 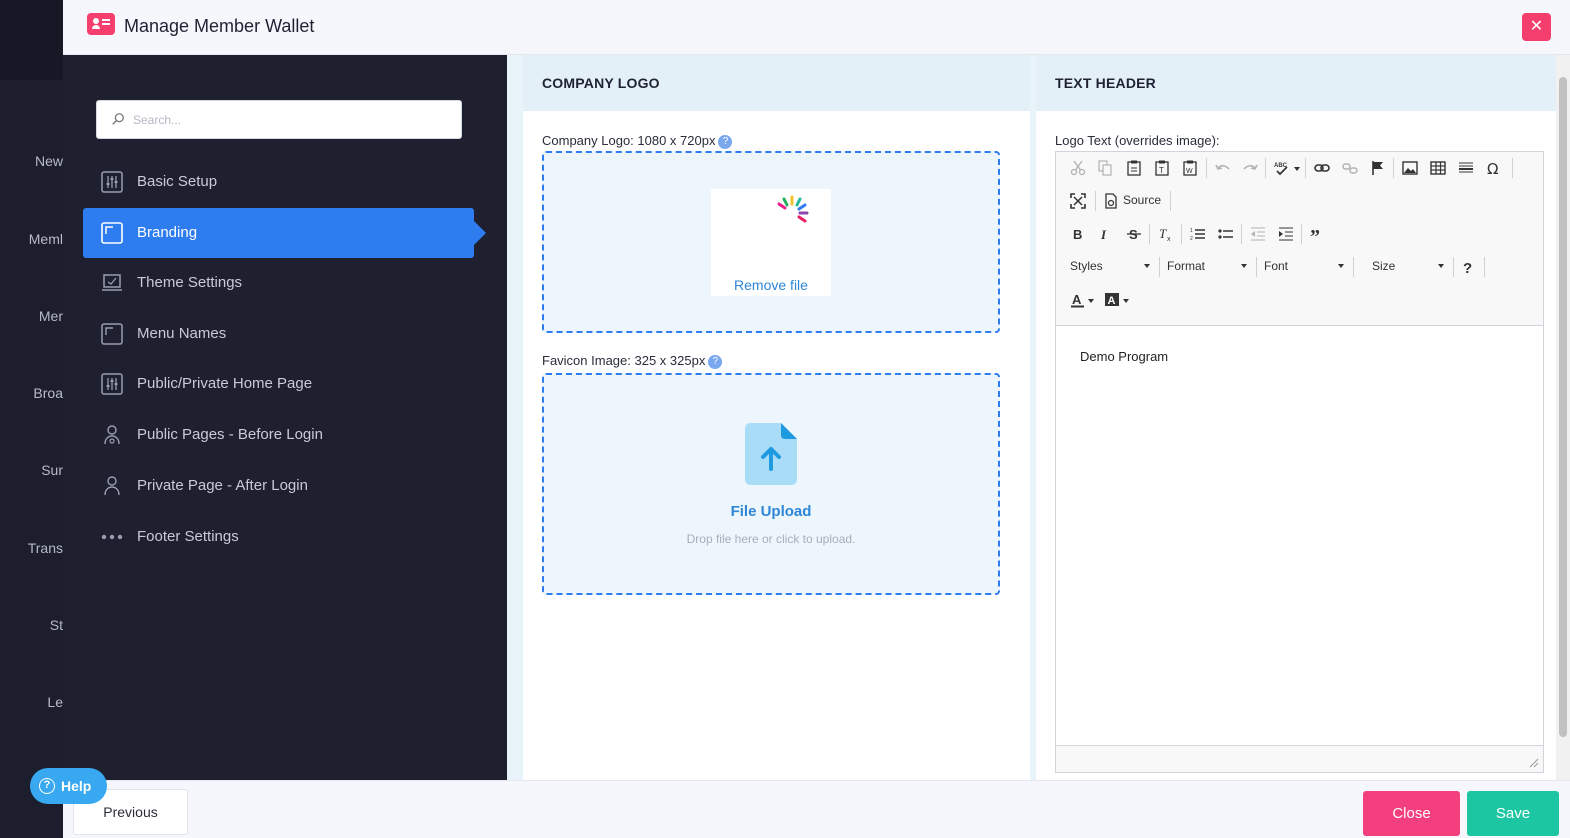 What do you see at coordinates (1226, 234) in the screenshot?
I see `bulleted-list-icon` at bounding box center [1226, 234].